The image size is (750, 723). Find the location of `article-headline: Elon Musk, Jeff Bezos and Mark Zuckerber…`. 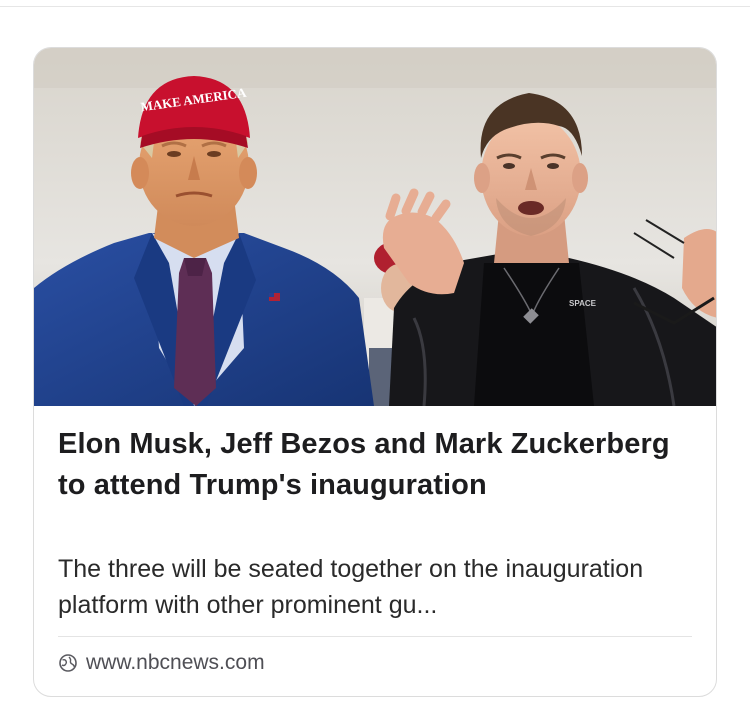

article-headline: Elon Musk, Jeff Bezos and Mark Zuckerber… is located at coordinates (378, 465).